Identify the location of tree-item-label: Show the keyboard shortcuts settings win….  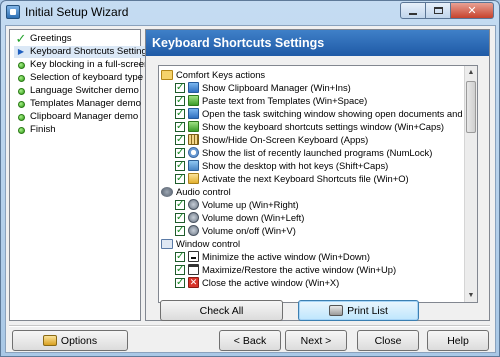
(323, 126).